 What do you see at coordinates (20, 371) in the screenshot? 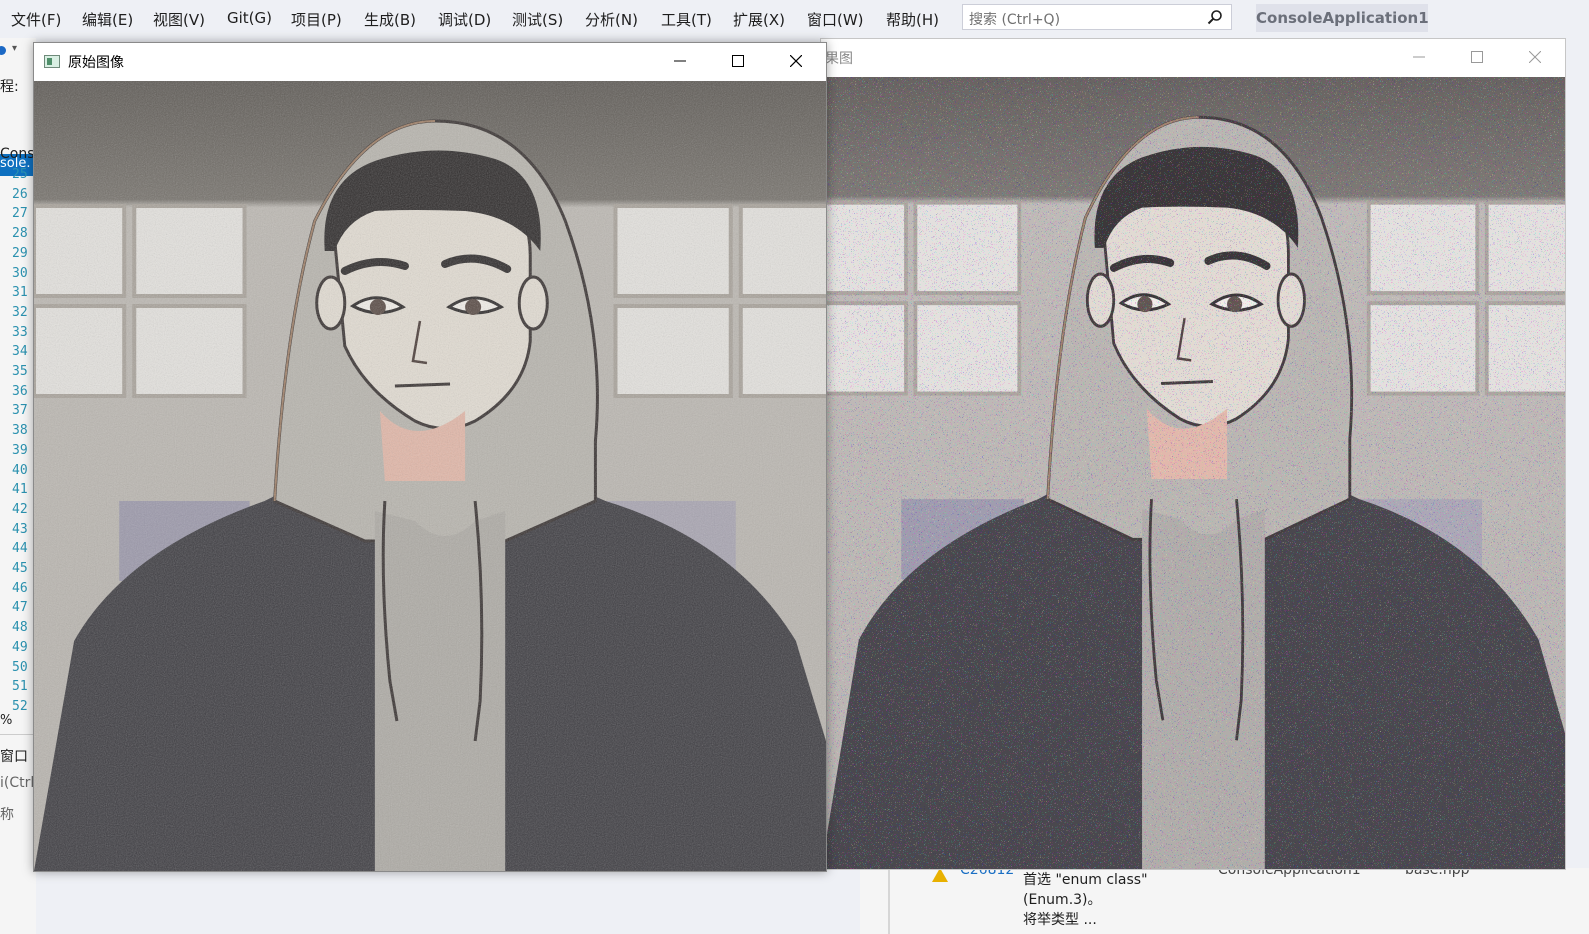
I see `line-number: 35` at bounding box center [20, 371].